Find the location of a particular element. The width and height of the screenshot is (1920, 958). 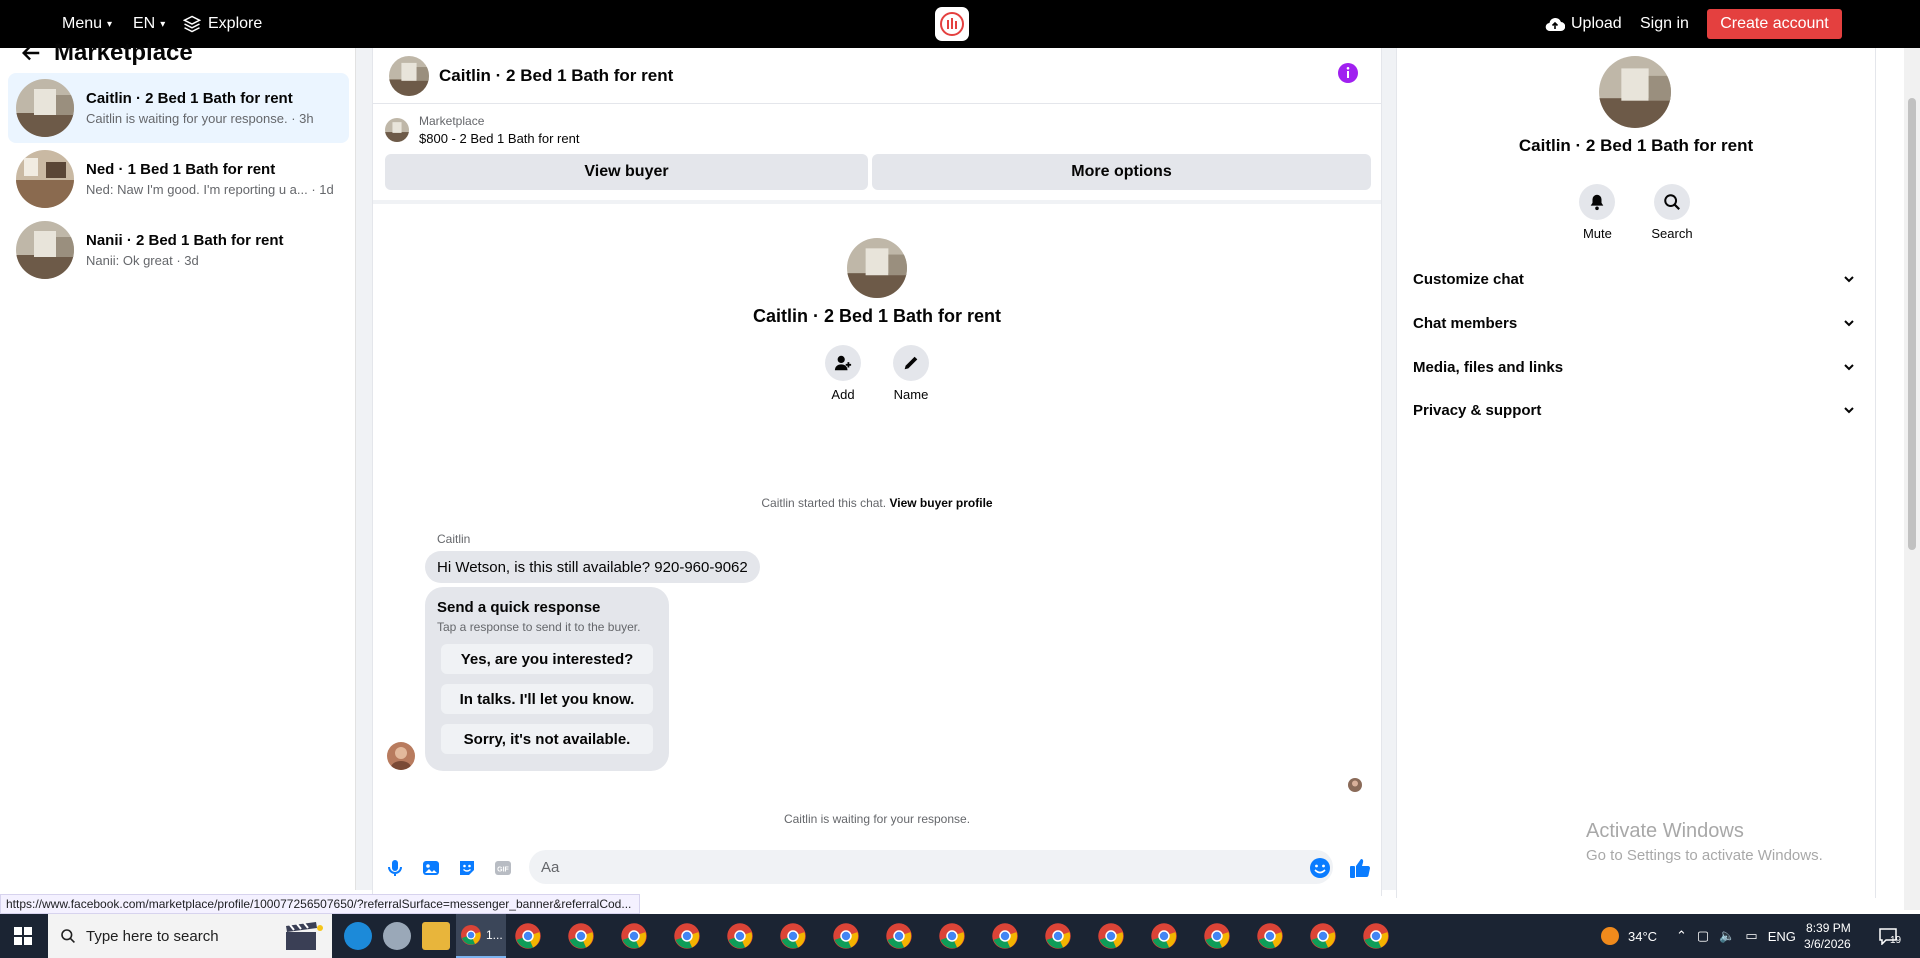

site-logo is located at coordinates (952, 24).